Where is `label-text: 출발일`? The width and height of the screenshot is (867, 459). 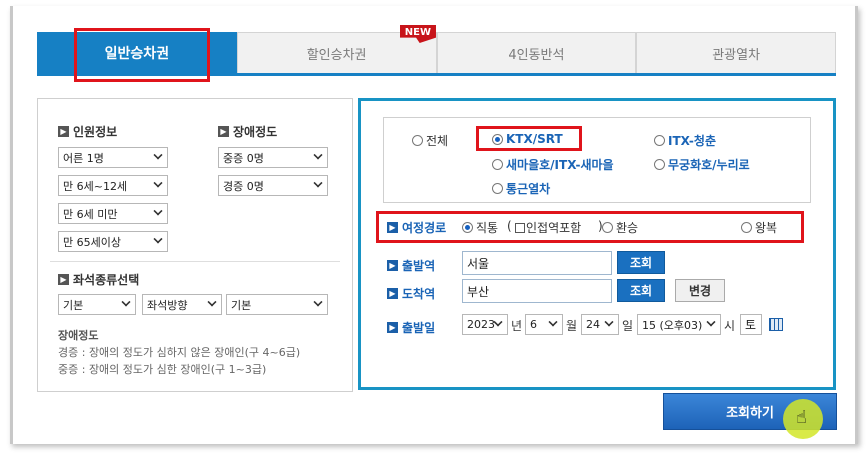 label-text: 출발일 is located at coordinates (419, 328).